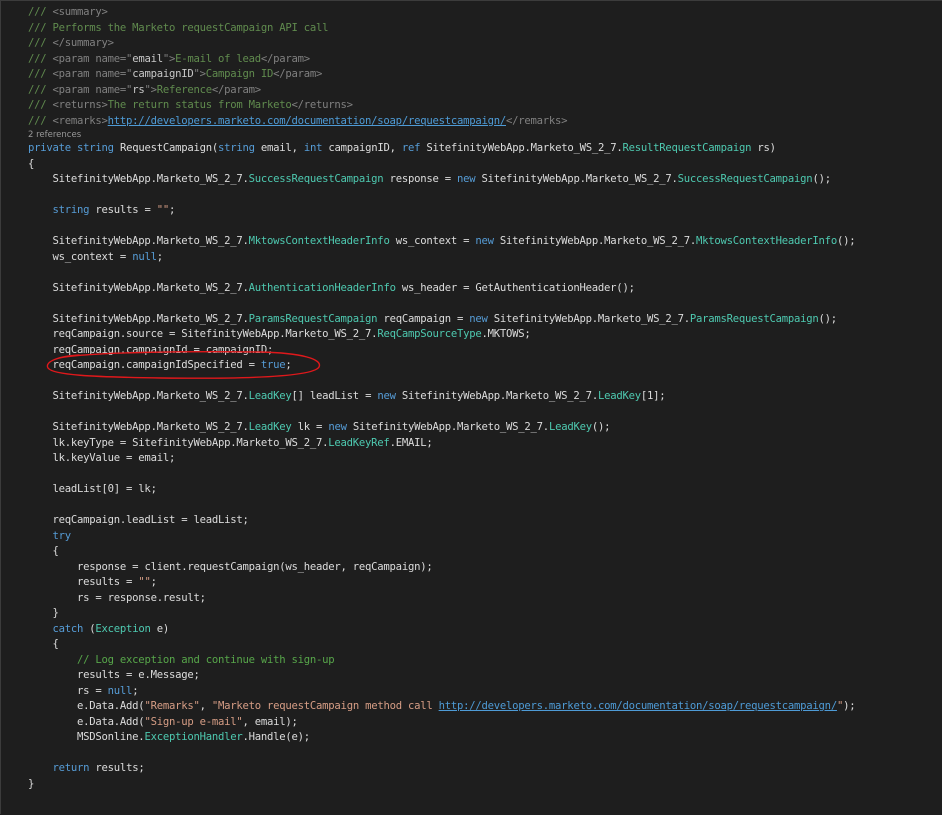 The height and width of the screenshot is (815, 942). Describe the element at coordinates (49, 148) in the screenshot. I see `code-token-kw: private` at that location.